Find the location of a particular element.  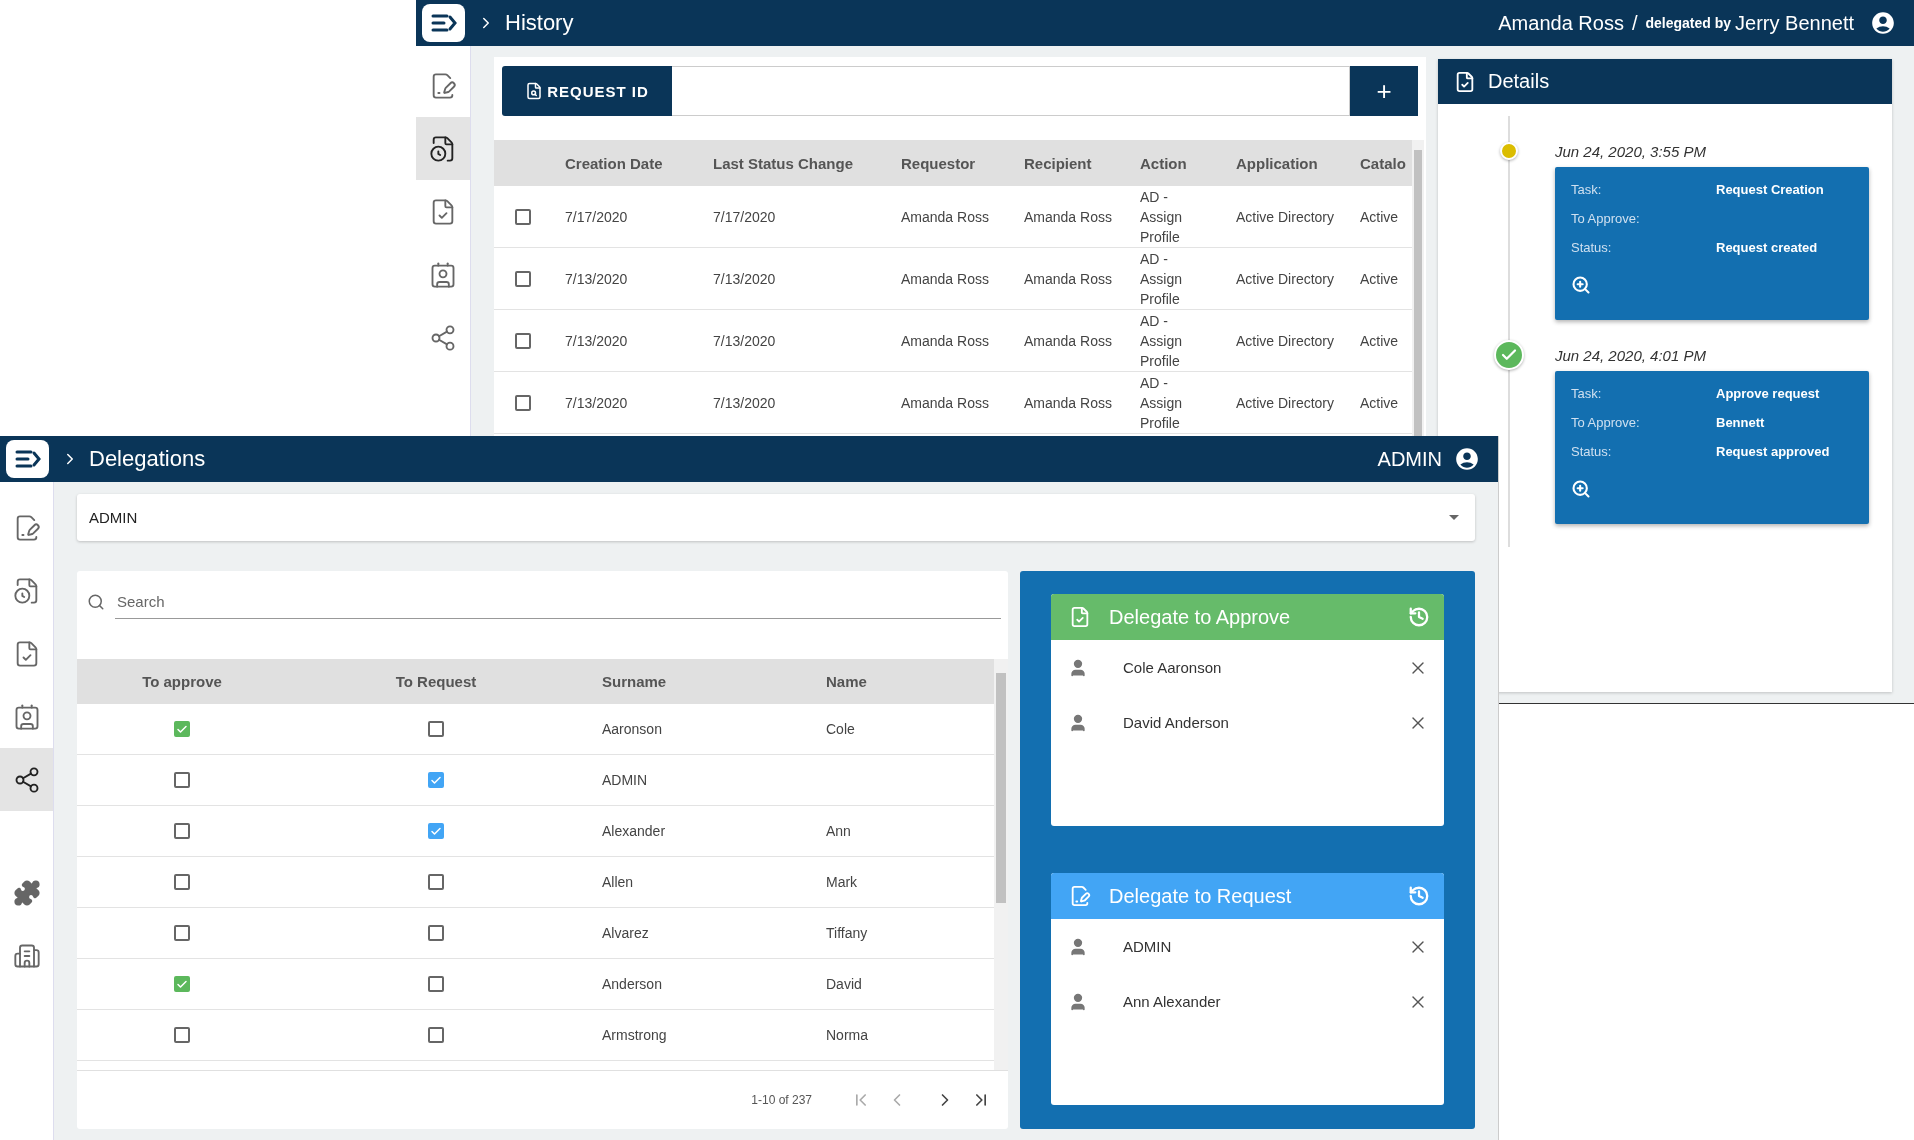

scrollbar is located at coordinates (1001, 864).